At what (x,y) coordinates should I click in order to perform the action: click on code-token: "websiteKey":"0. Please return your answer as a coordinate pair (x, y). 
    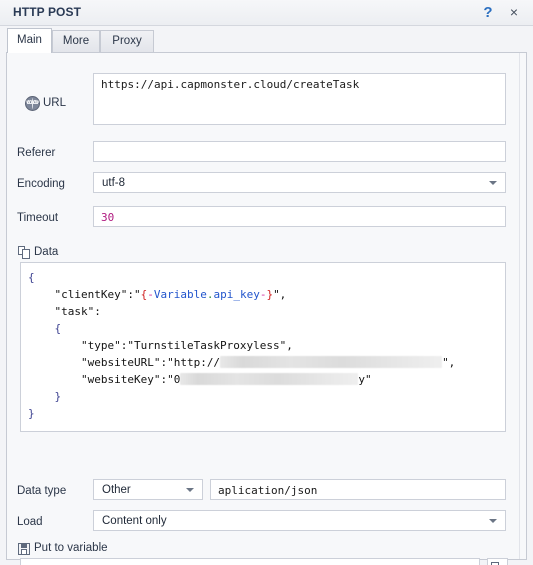
    Looking at the image, I should click on (130, 379).